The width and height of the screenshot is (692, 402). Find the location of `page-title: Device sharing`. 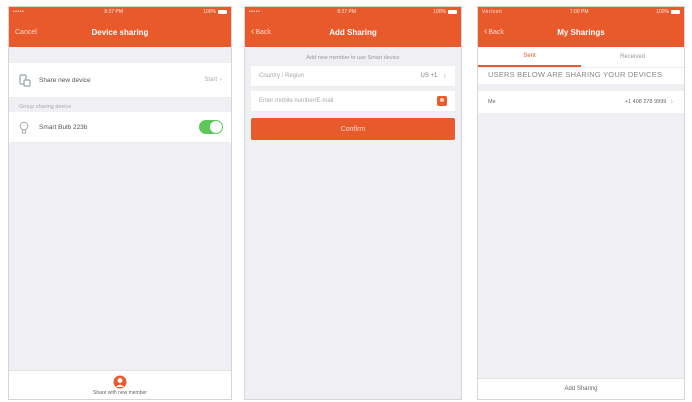

page-title: Device sharing is located at coordinates (120, 32).